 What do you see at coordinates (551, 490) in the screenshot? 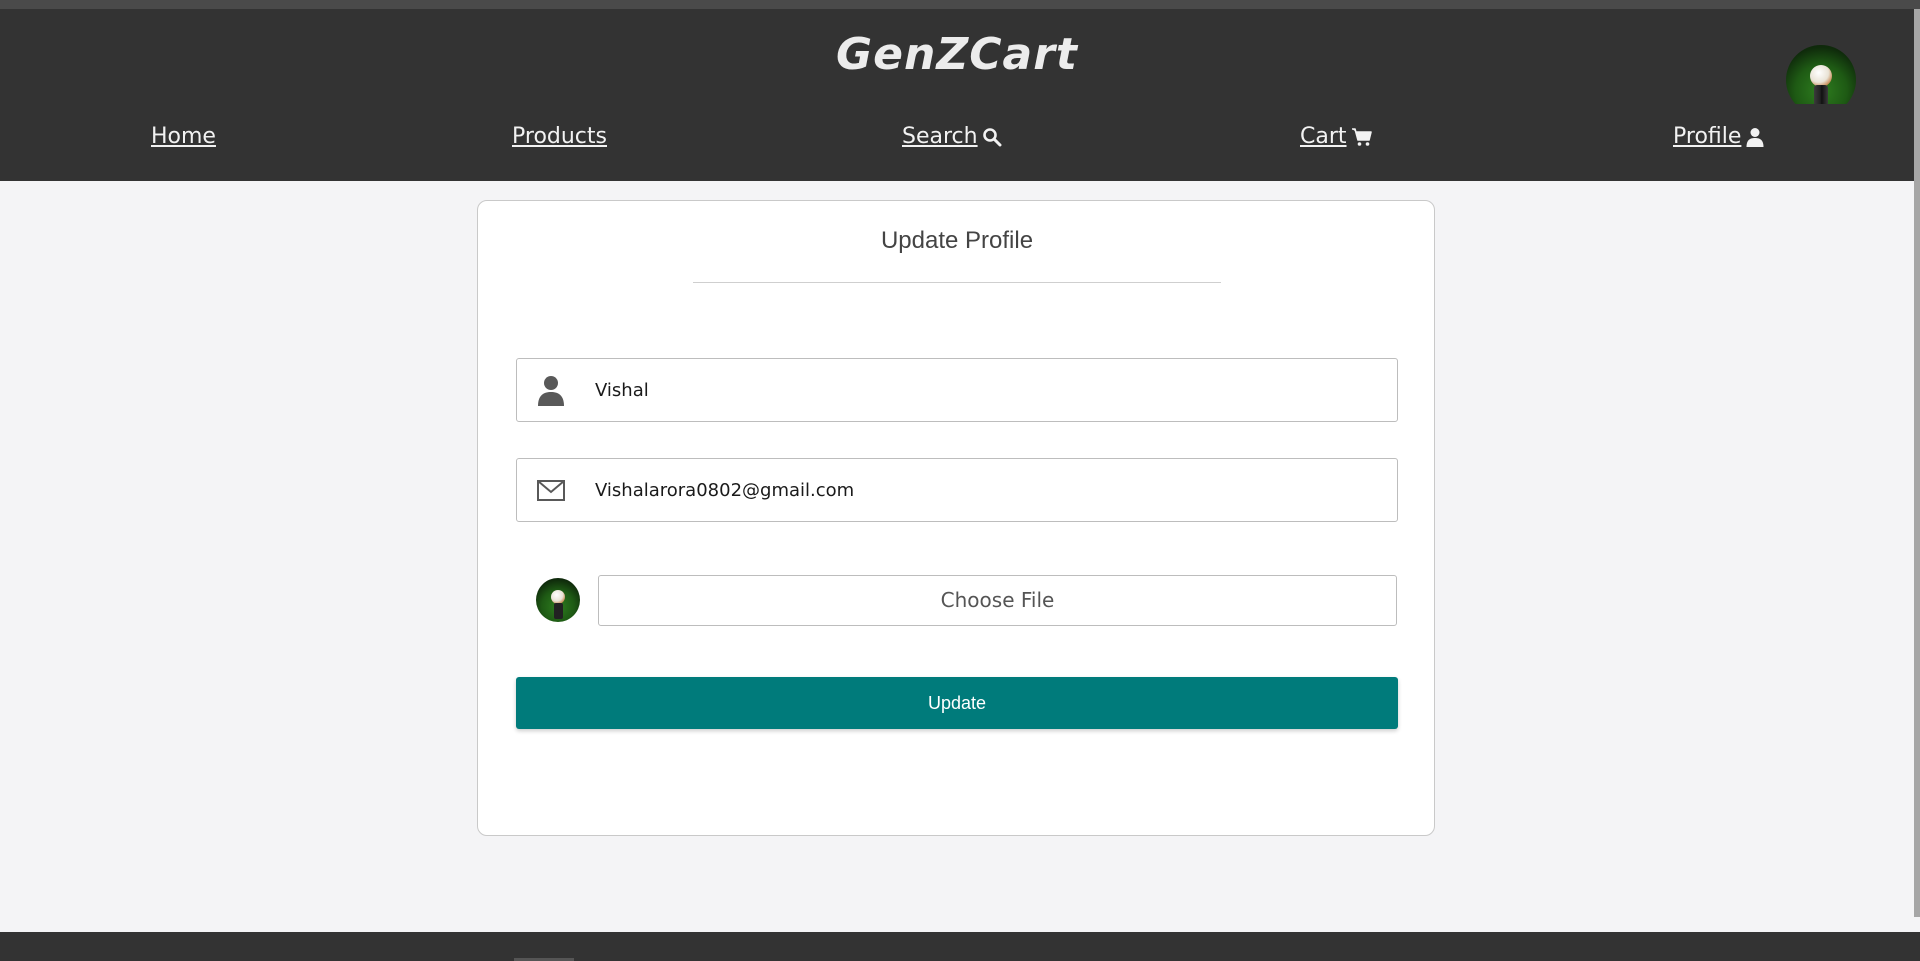
I see `mail-icon` at bounding box center [551, 490].